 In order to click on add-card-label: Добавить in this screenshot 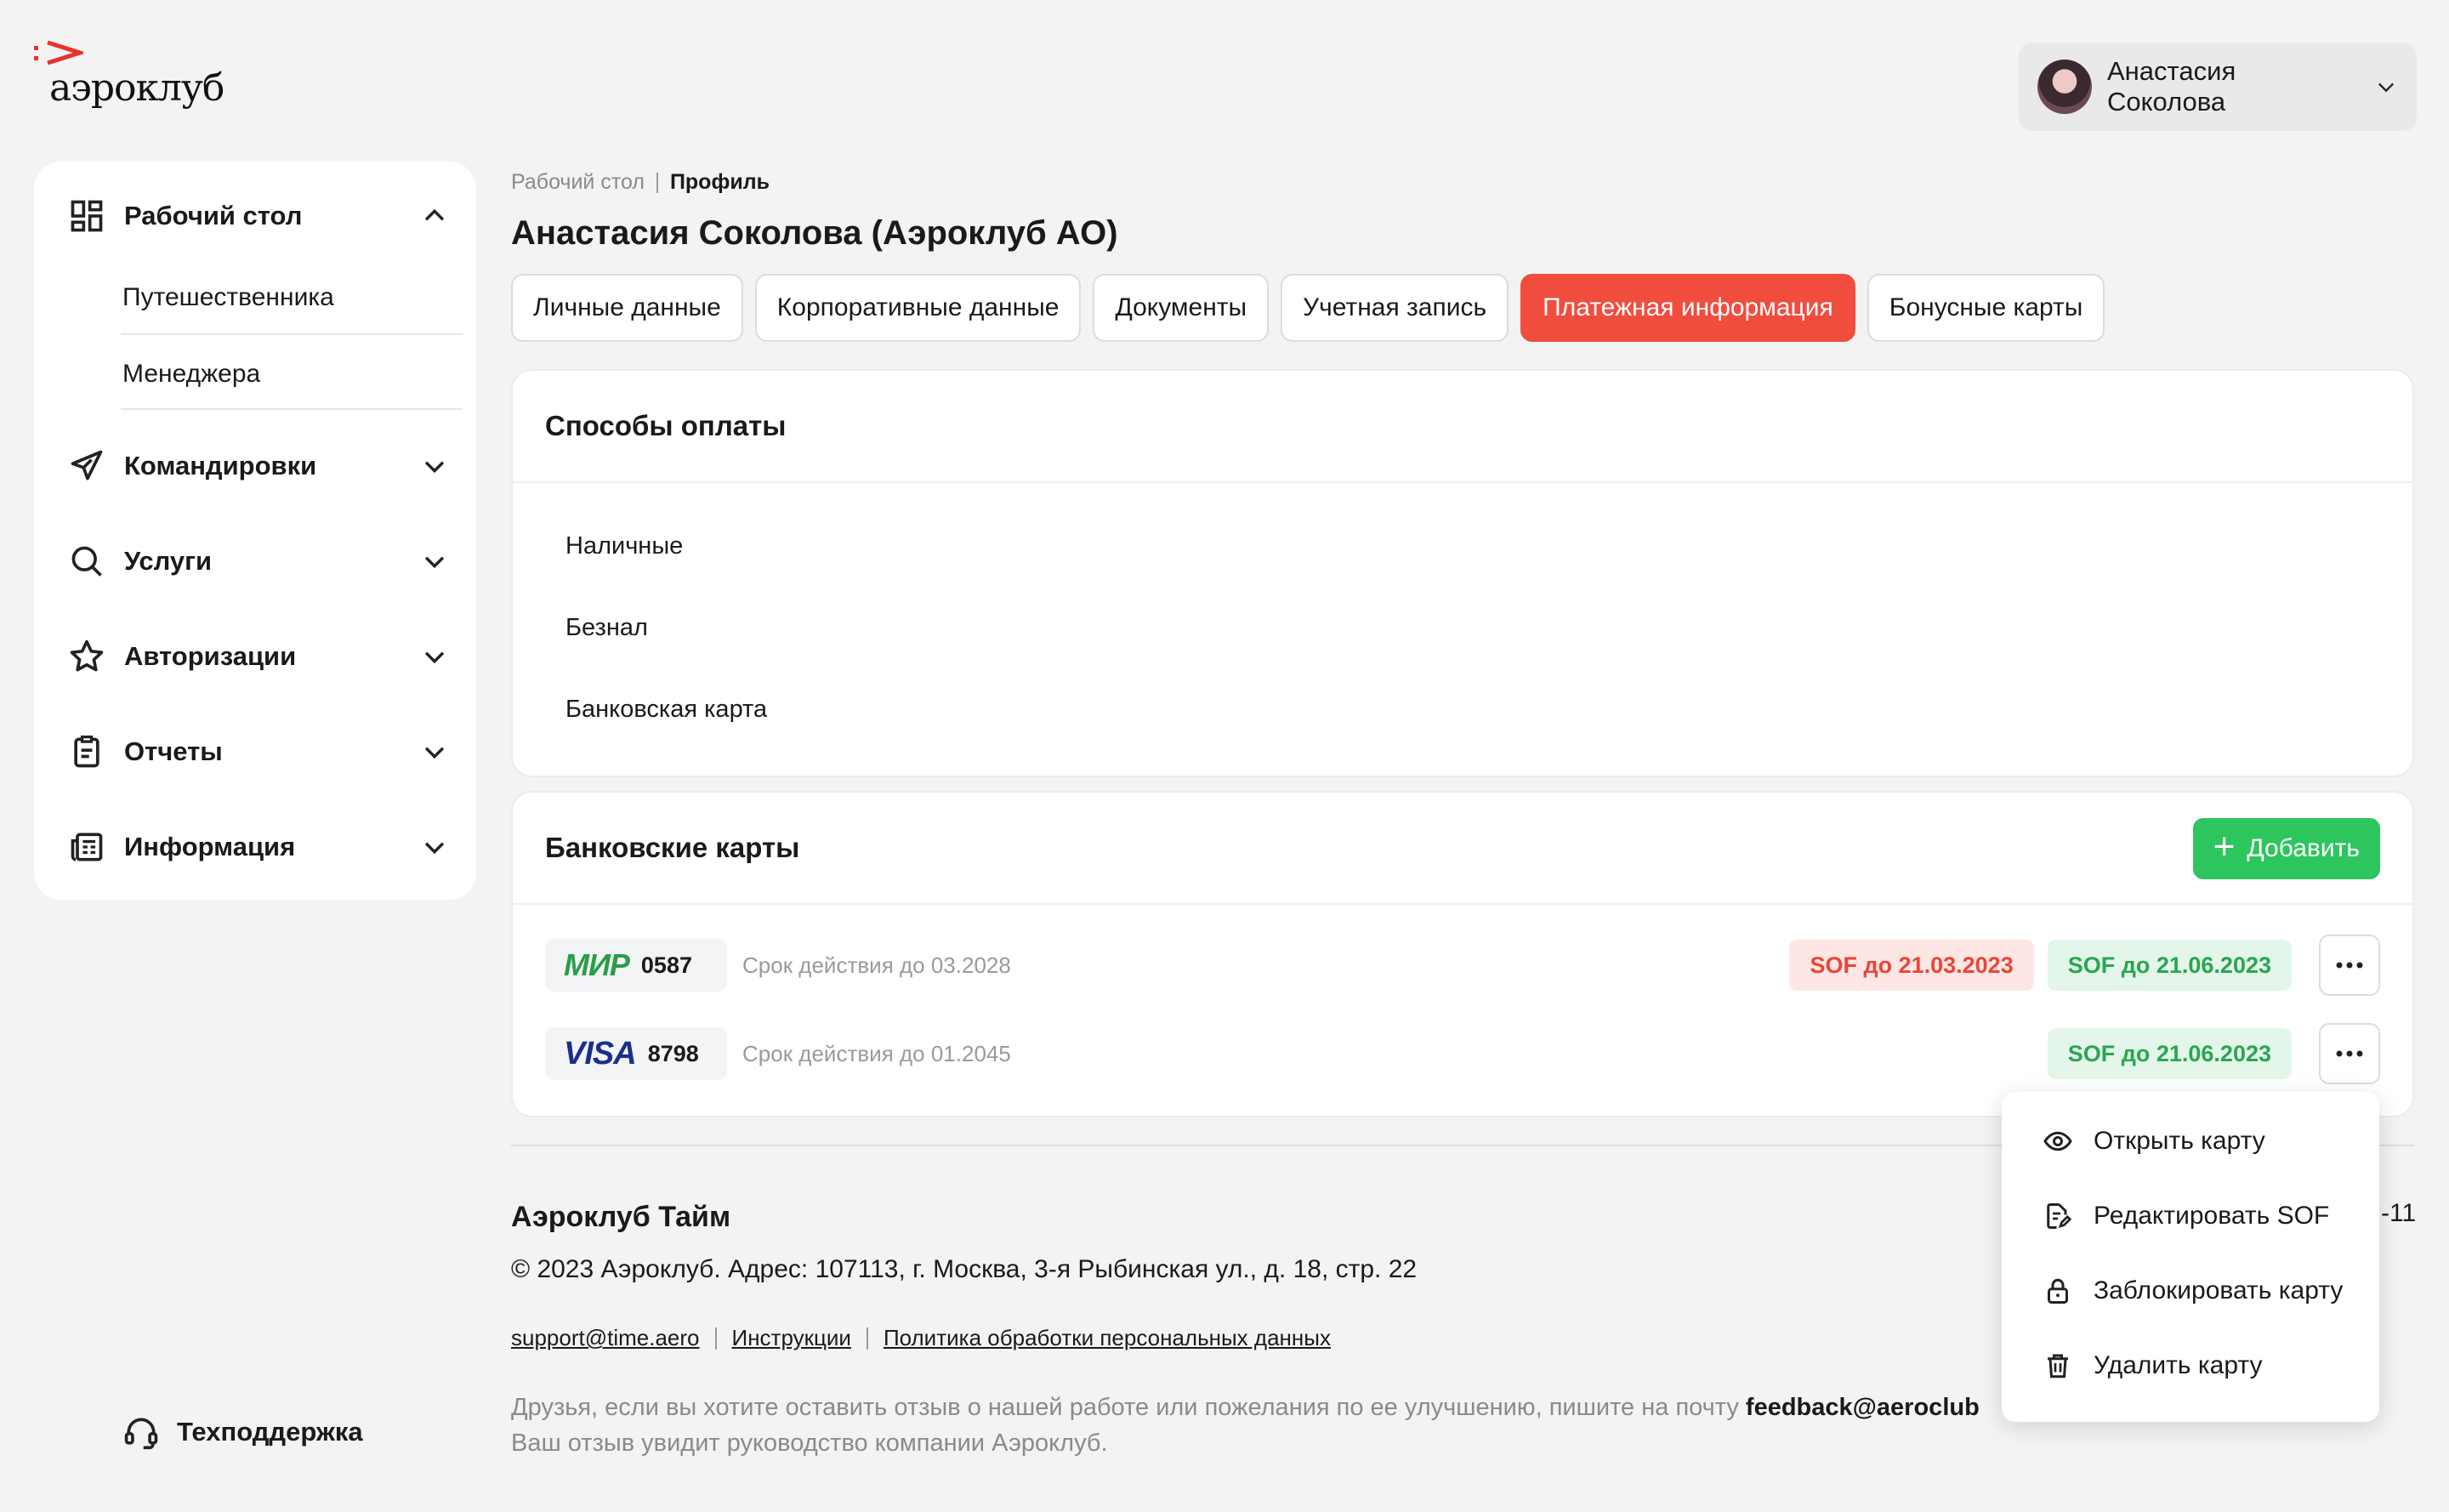, I will do `click(2303, 848)`.